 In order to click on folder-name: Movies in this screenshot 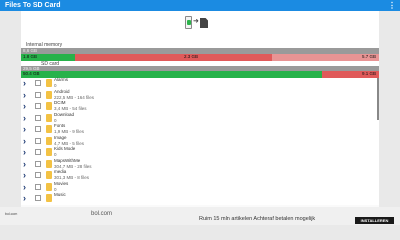, I will do `click(61, 183)`.